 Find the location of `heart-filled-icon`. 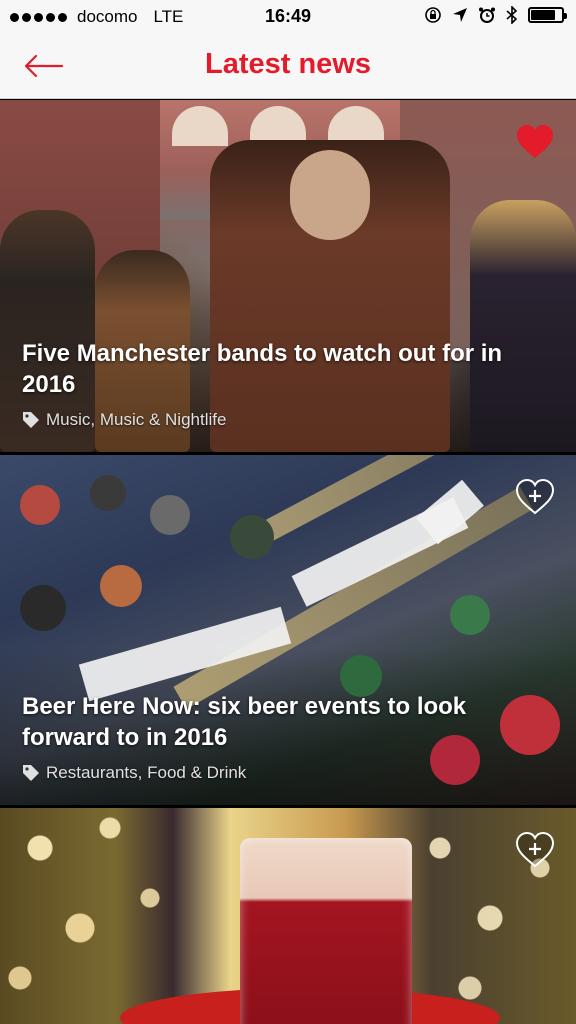

heart-filled-icon is located at coordinates (535, 141).